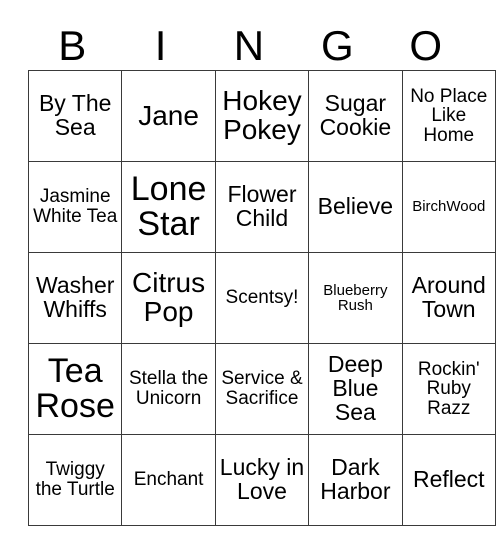 This screenshot has width=500, height=544. What do you see at coordinates (337, 45) in the screenshot?
I see `bingo-header-letter-g: G` at bounding box center [337, 45].